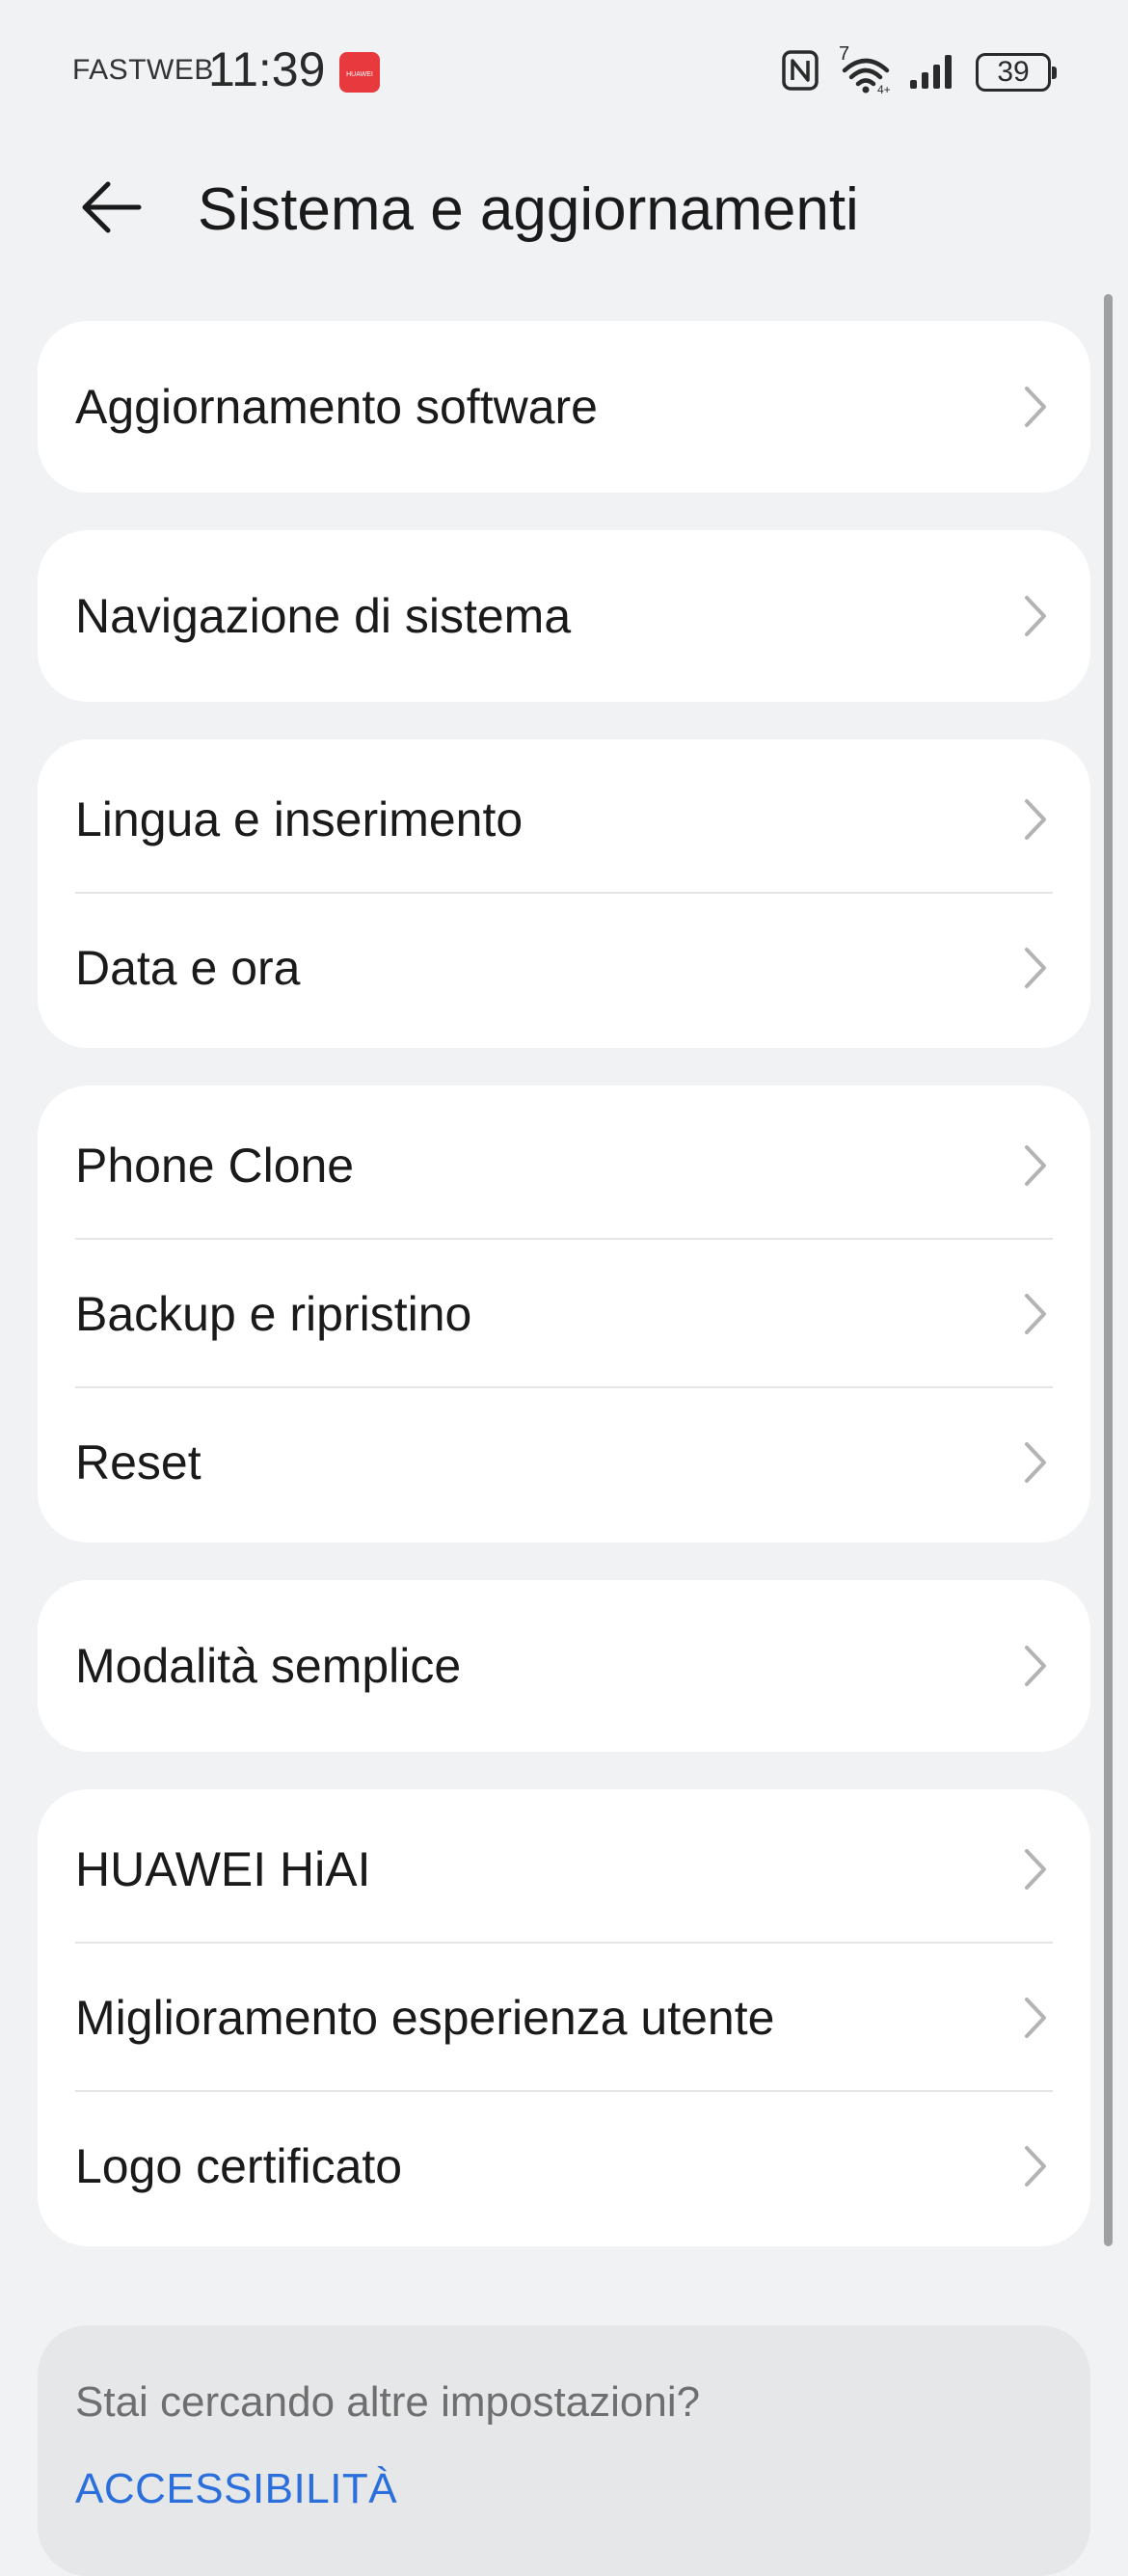  Describe the element at coordinates (138, 1463) in the screenshot. I see `settings-row-label: Reset` at that location.